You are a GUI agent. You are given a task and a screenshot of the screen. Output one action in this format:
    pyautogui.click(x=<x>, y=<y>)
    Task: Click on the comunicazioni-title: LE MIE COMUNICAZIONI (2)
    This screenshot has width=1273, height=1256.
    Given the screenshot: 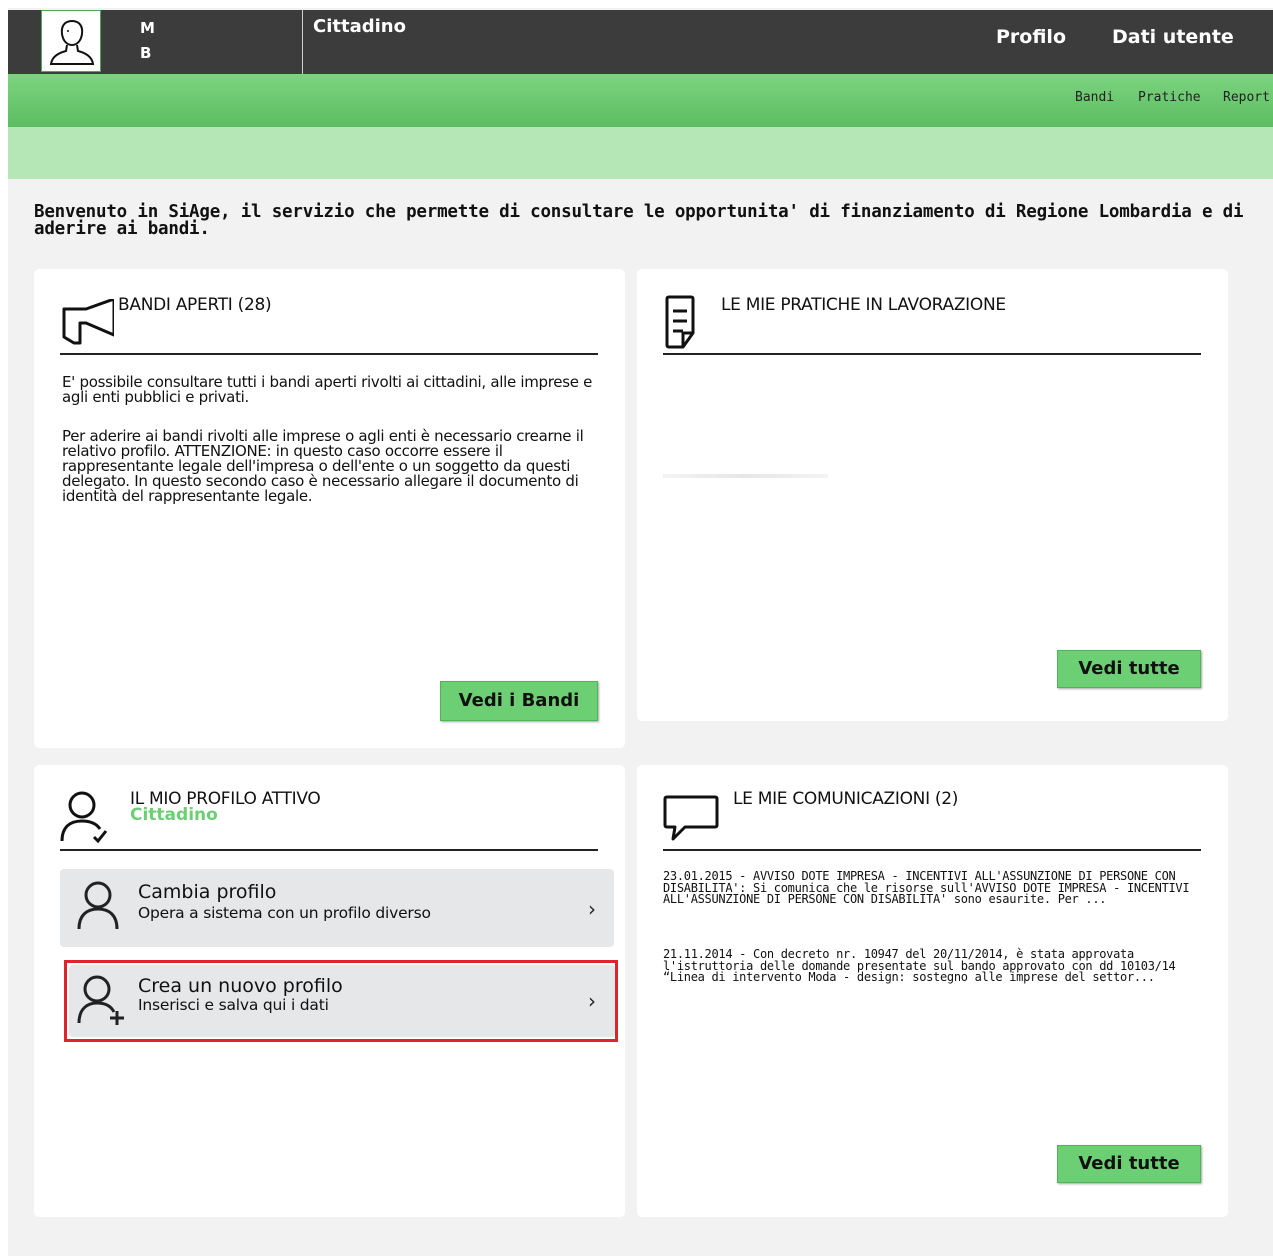 What is the action you would take?
    pyautogui.click(x=846, y=799)
    